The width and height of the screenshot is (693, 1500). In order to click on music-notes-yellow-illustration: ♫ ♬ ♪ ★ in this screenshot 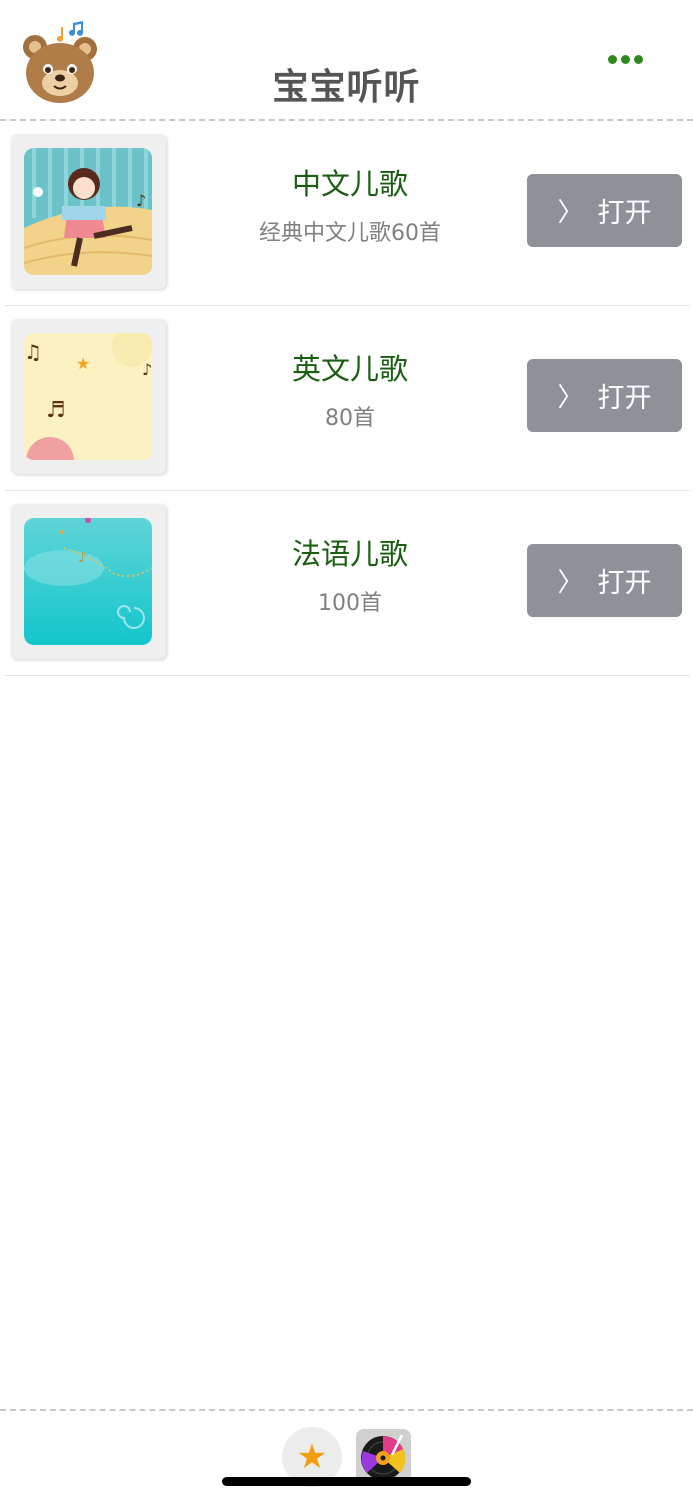, I will do `click(88, 396)`.